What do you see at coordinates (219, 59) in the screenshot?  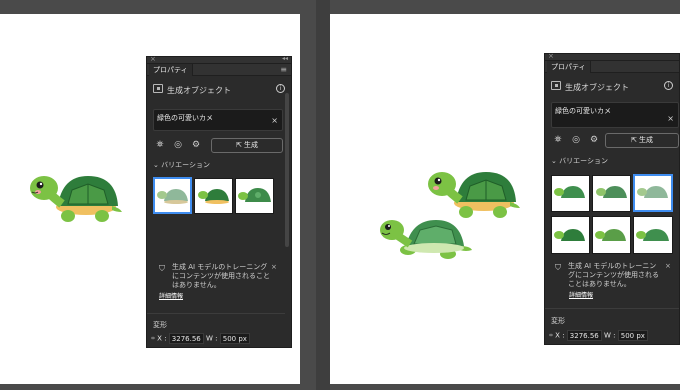 I see `panel-titlebar: × ◂◂` at bounding box center [219, 59].